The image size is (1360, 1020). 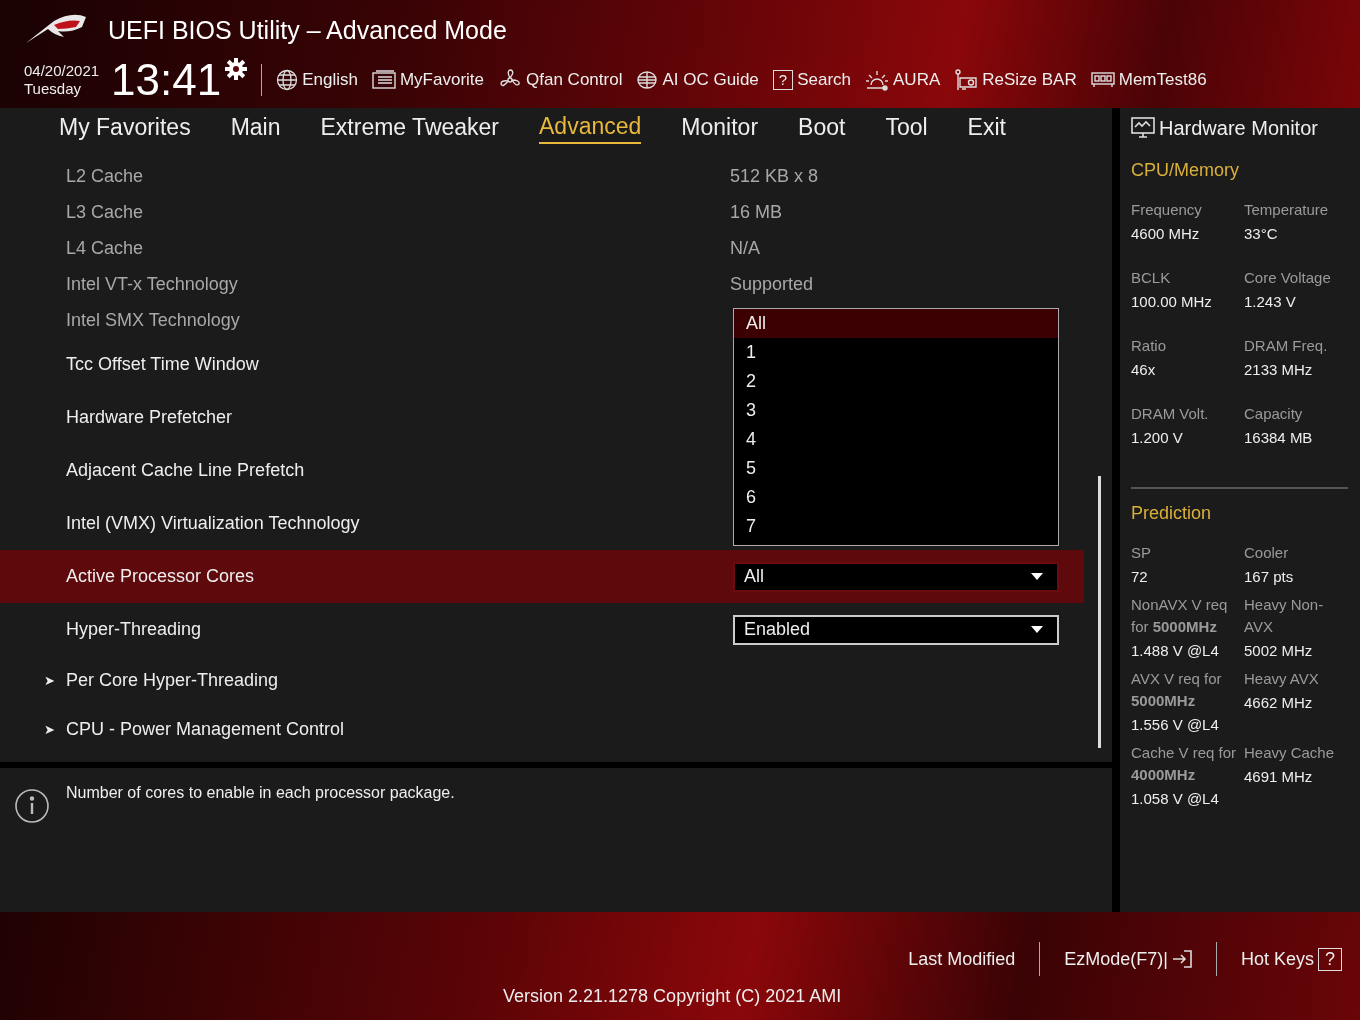 What do you see at coordinates (1184, 764) in the screenshot?
I see `metric-label: Cache V req for 4000MHz` at bounding box center [1184, 764].